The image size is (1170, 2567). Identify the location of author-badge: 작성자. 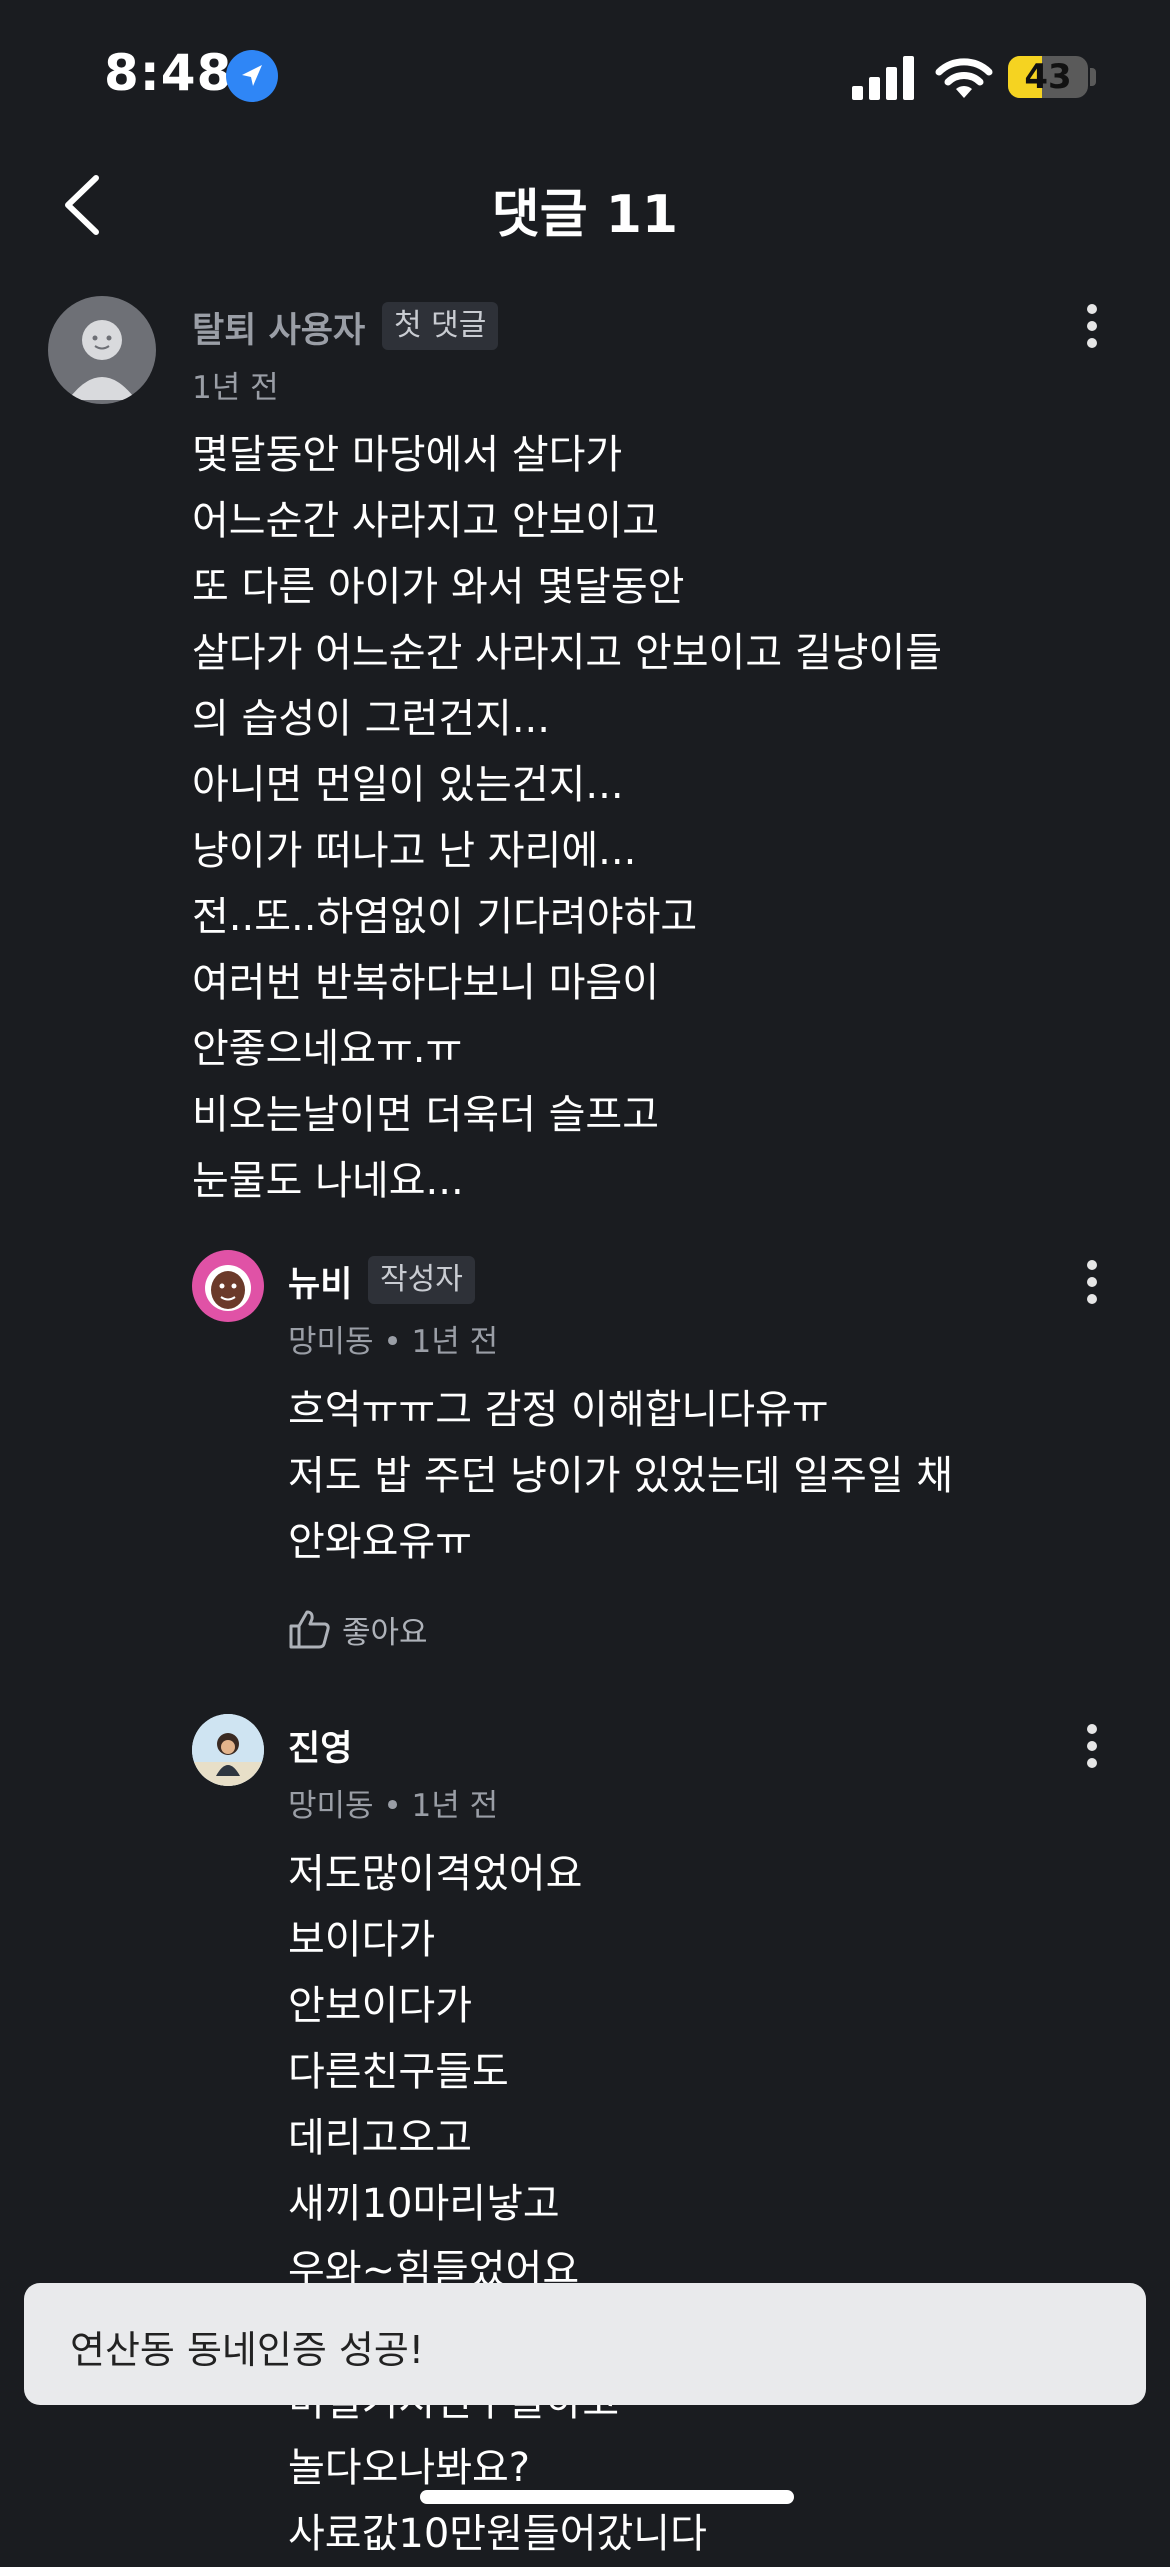
(421, 1280).